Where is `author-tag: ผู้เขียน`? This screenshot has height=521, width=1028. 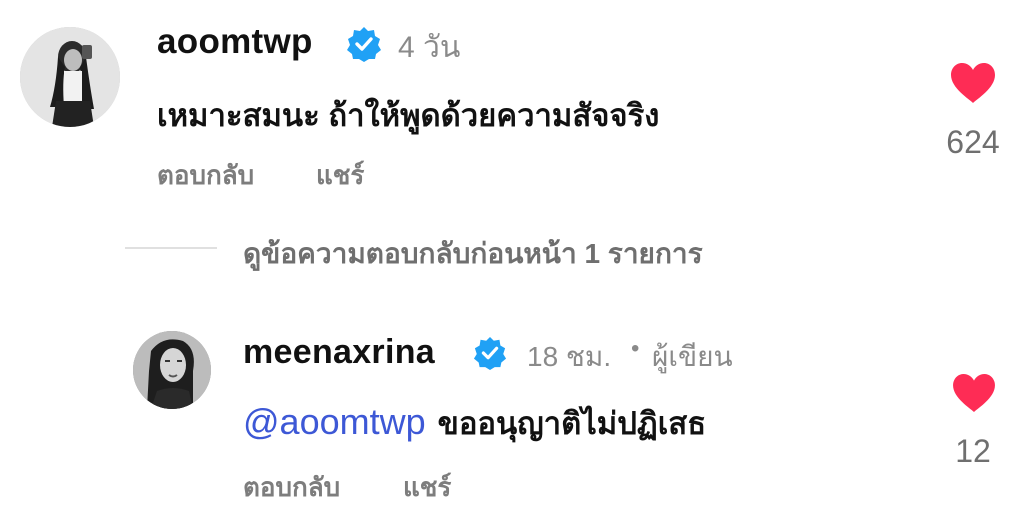
author-tag: ผู้เขียน is located at coordinates (692, 356).